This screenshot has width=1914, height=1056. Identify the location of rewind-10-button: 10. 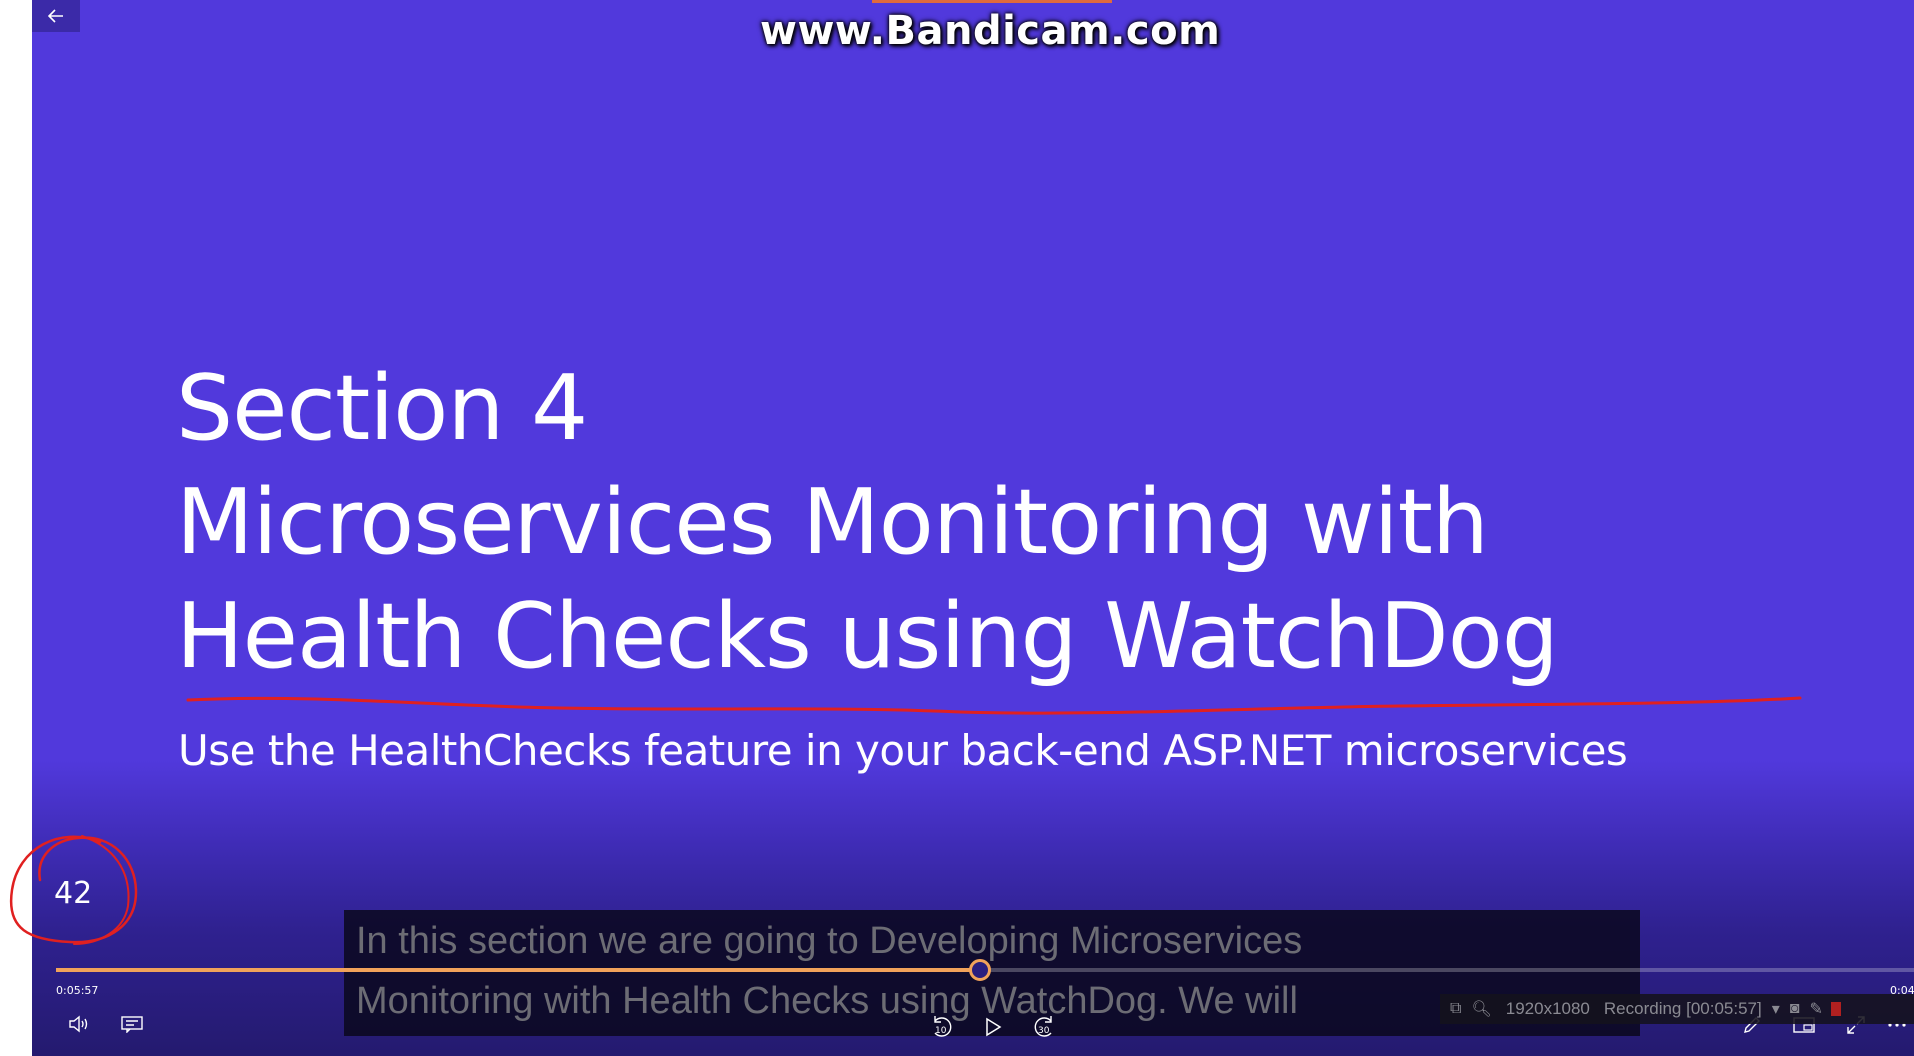
(943, 1027).